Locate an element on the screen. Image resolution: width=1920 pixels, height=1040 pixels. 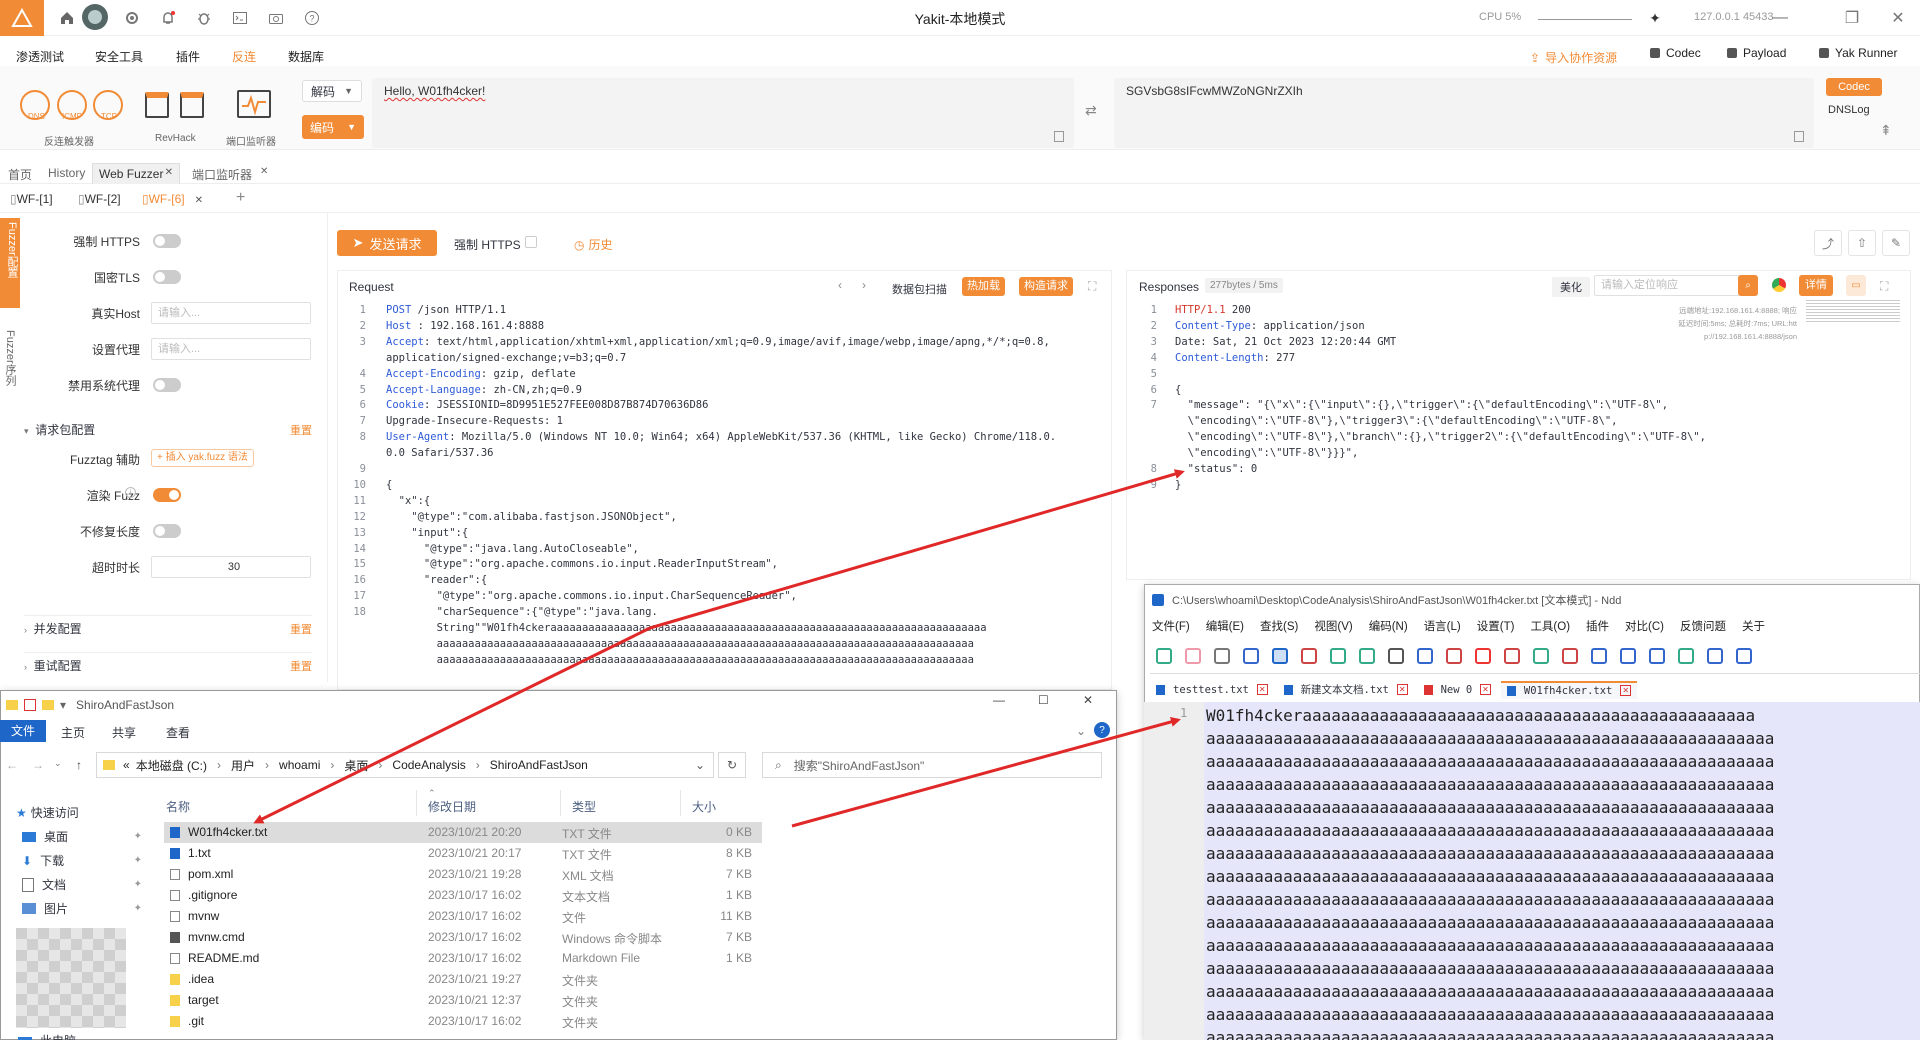
force-https-checkbox is located at coordinates (531, 242).